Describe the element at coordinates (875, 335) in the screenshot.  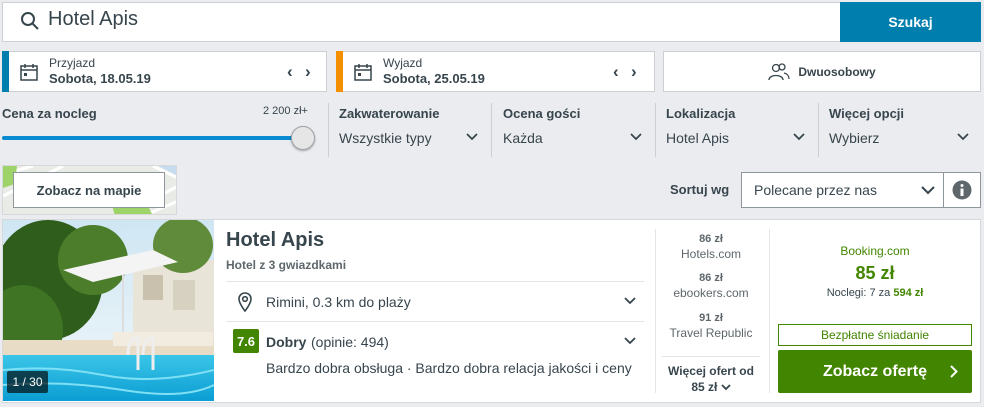
I see `free-breakfast-badge: Bezpłatne śniadanie` at that location.